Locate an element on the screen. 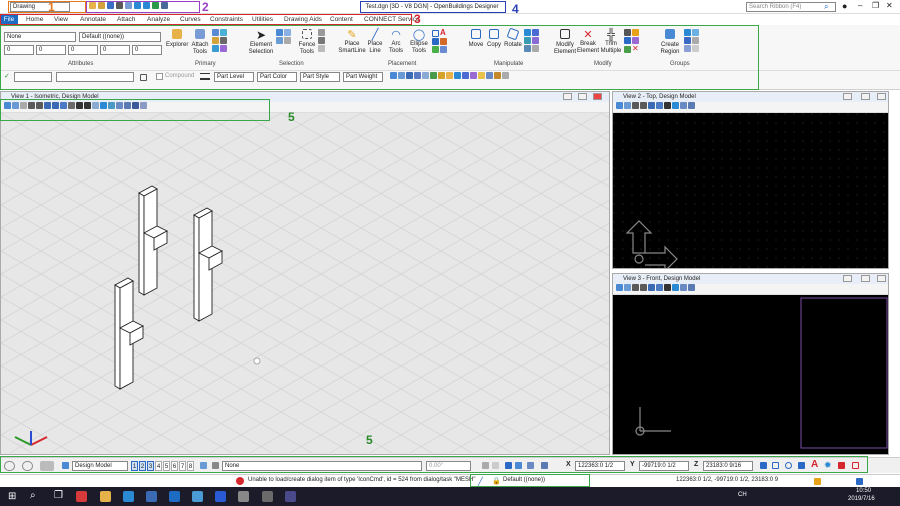 This screenshot has height=506, width=900. search-taskbar-icon: ⌕ is located at coordinates (33, 495).